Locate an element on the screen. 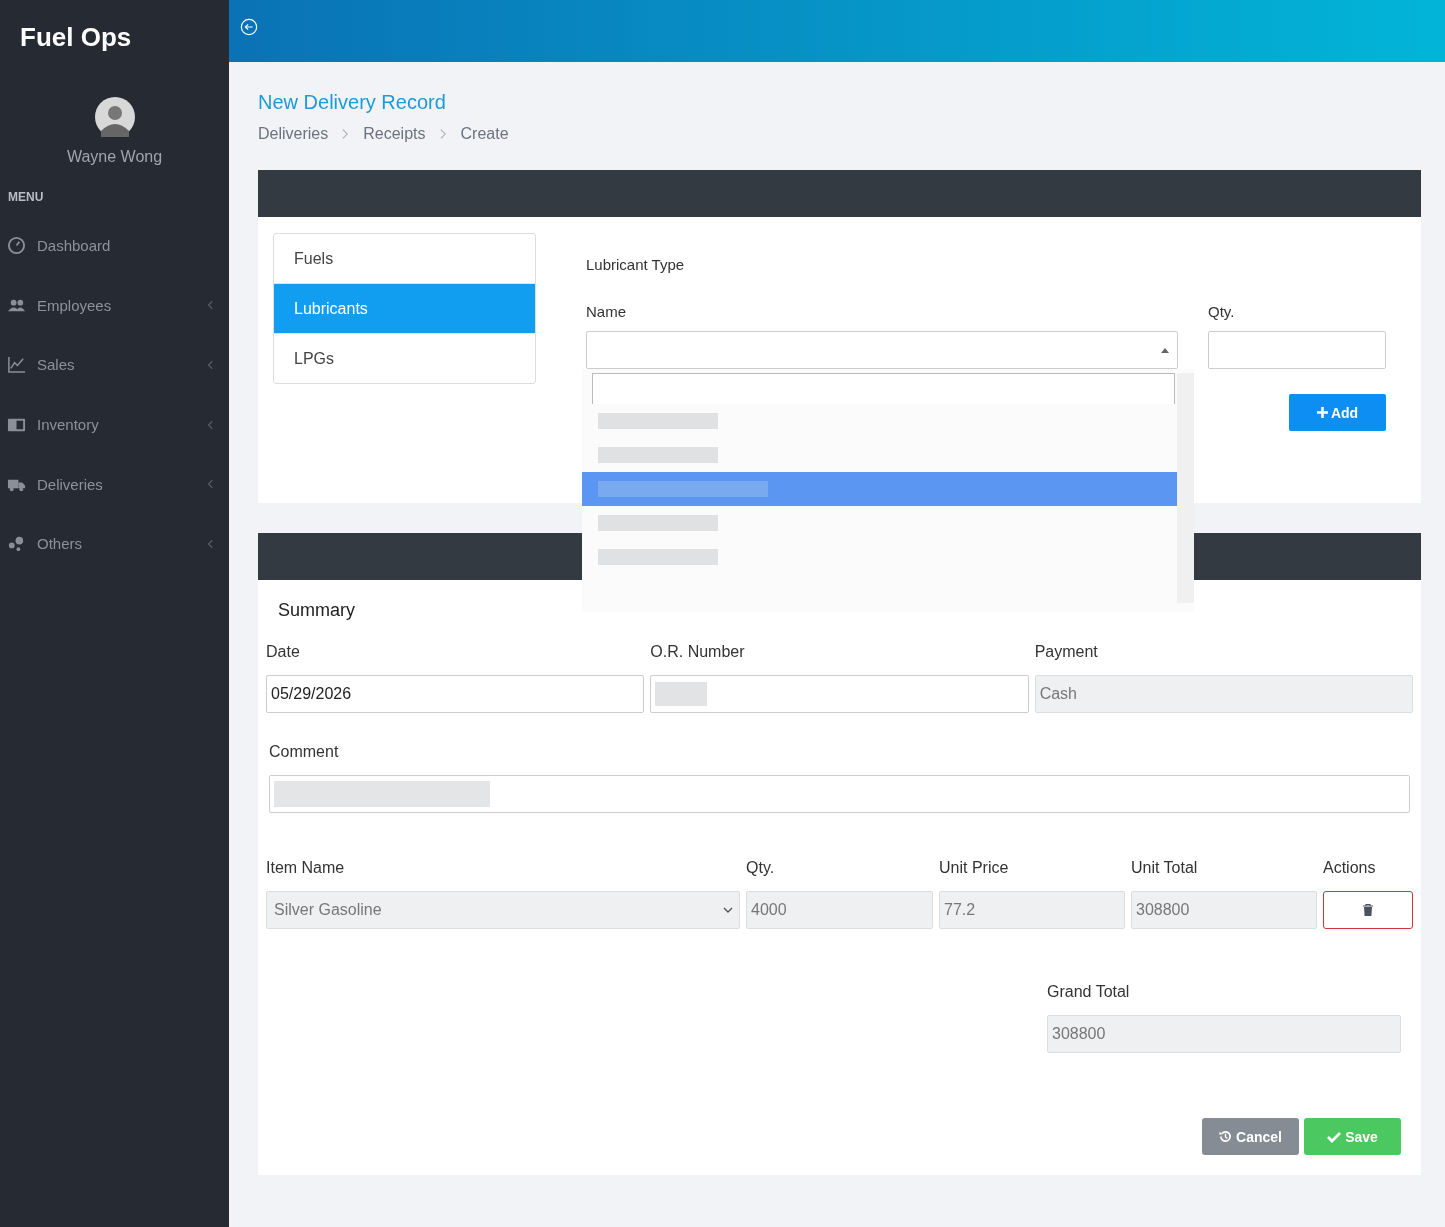 The width and height of the screenshot is (1445, 1227). nav-item: Inventory is located at coordinates (114, 424).